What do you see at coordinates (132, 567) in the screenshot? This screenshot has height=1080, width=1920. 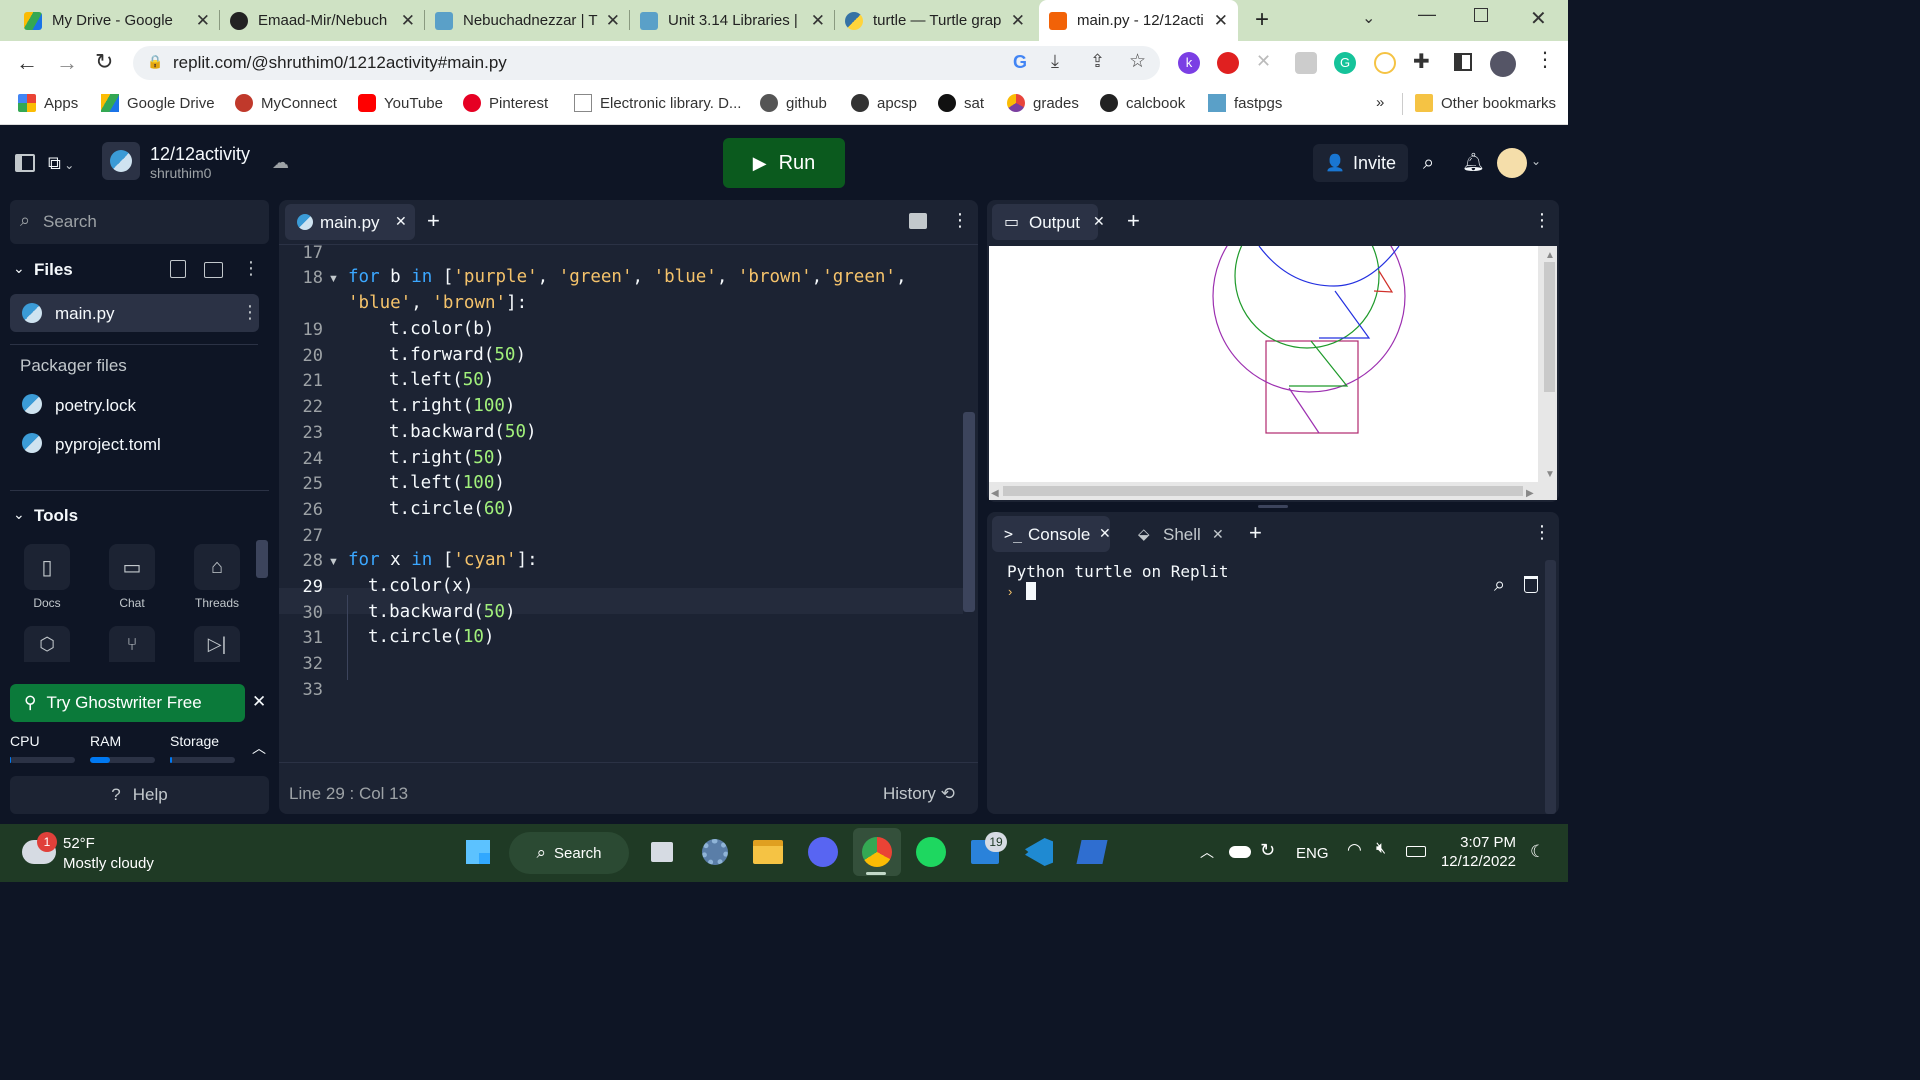 I see `chat-tool-icon: ▭` at bounding box center [132, 567].